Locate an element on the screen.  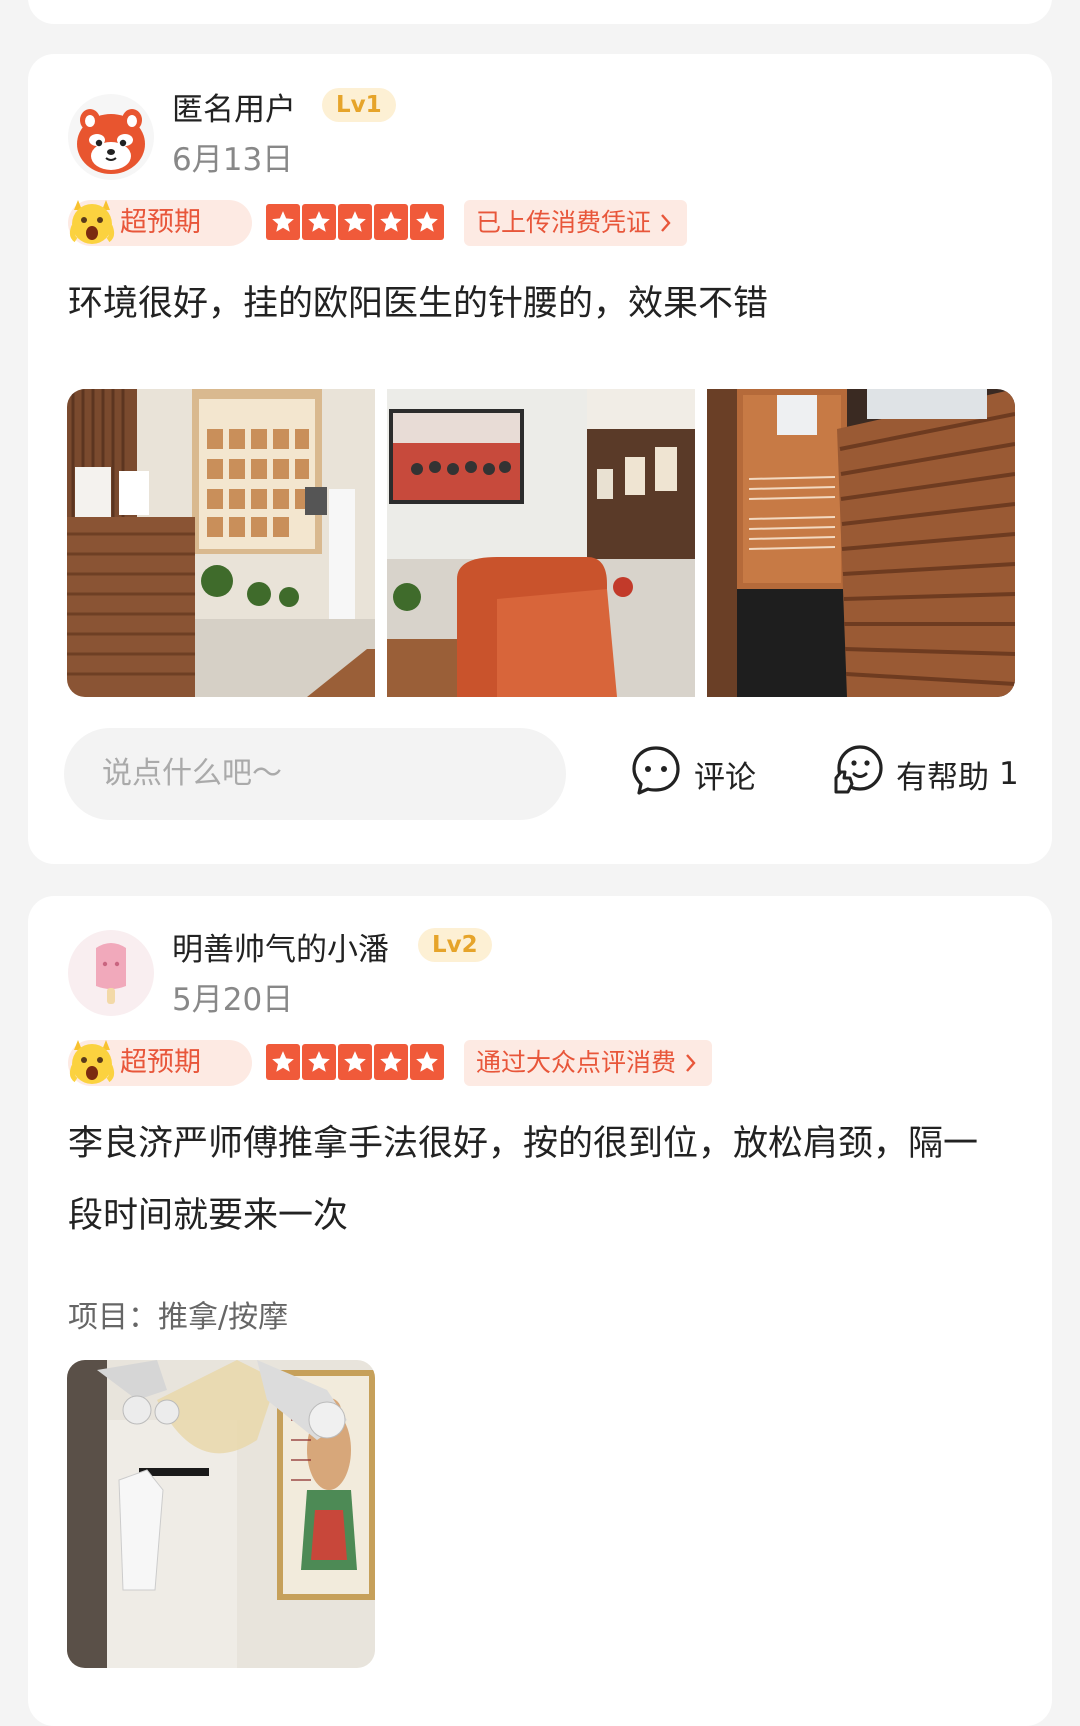
consumption-source-tag: 通过大众点评消费 is located at coordinates (588, 1063).